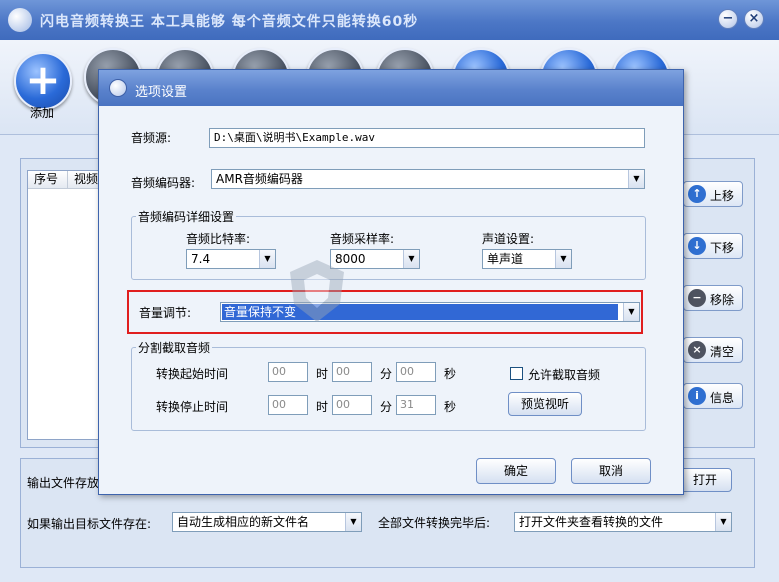  I want to click on dialog-app-icon, so click(118, 88).